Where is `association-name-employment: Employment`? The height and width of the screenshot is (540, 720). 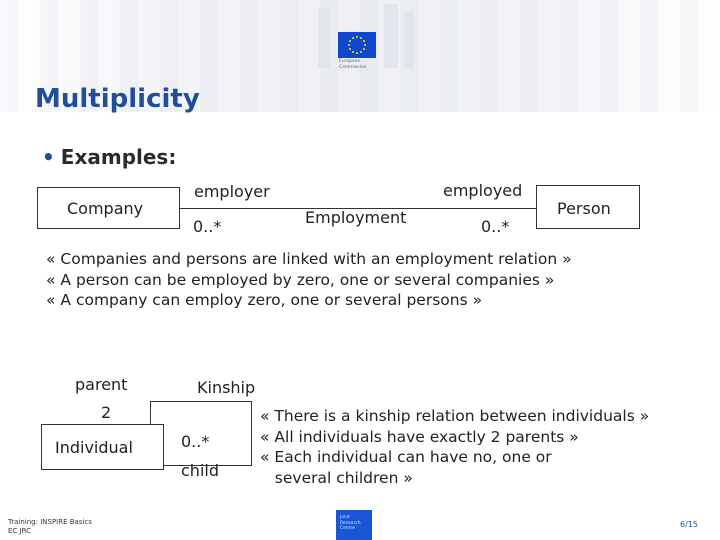 association-name-employment: Employment is located at coordinates (356, 217).